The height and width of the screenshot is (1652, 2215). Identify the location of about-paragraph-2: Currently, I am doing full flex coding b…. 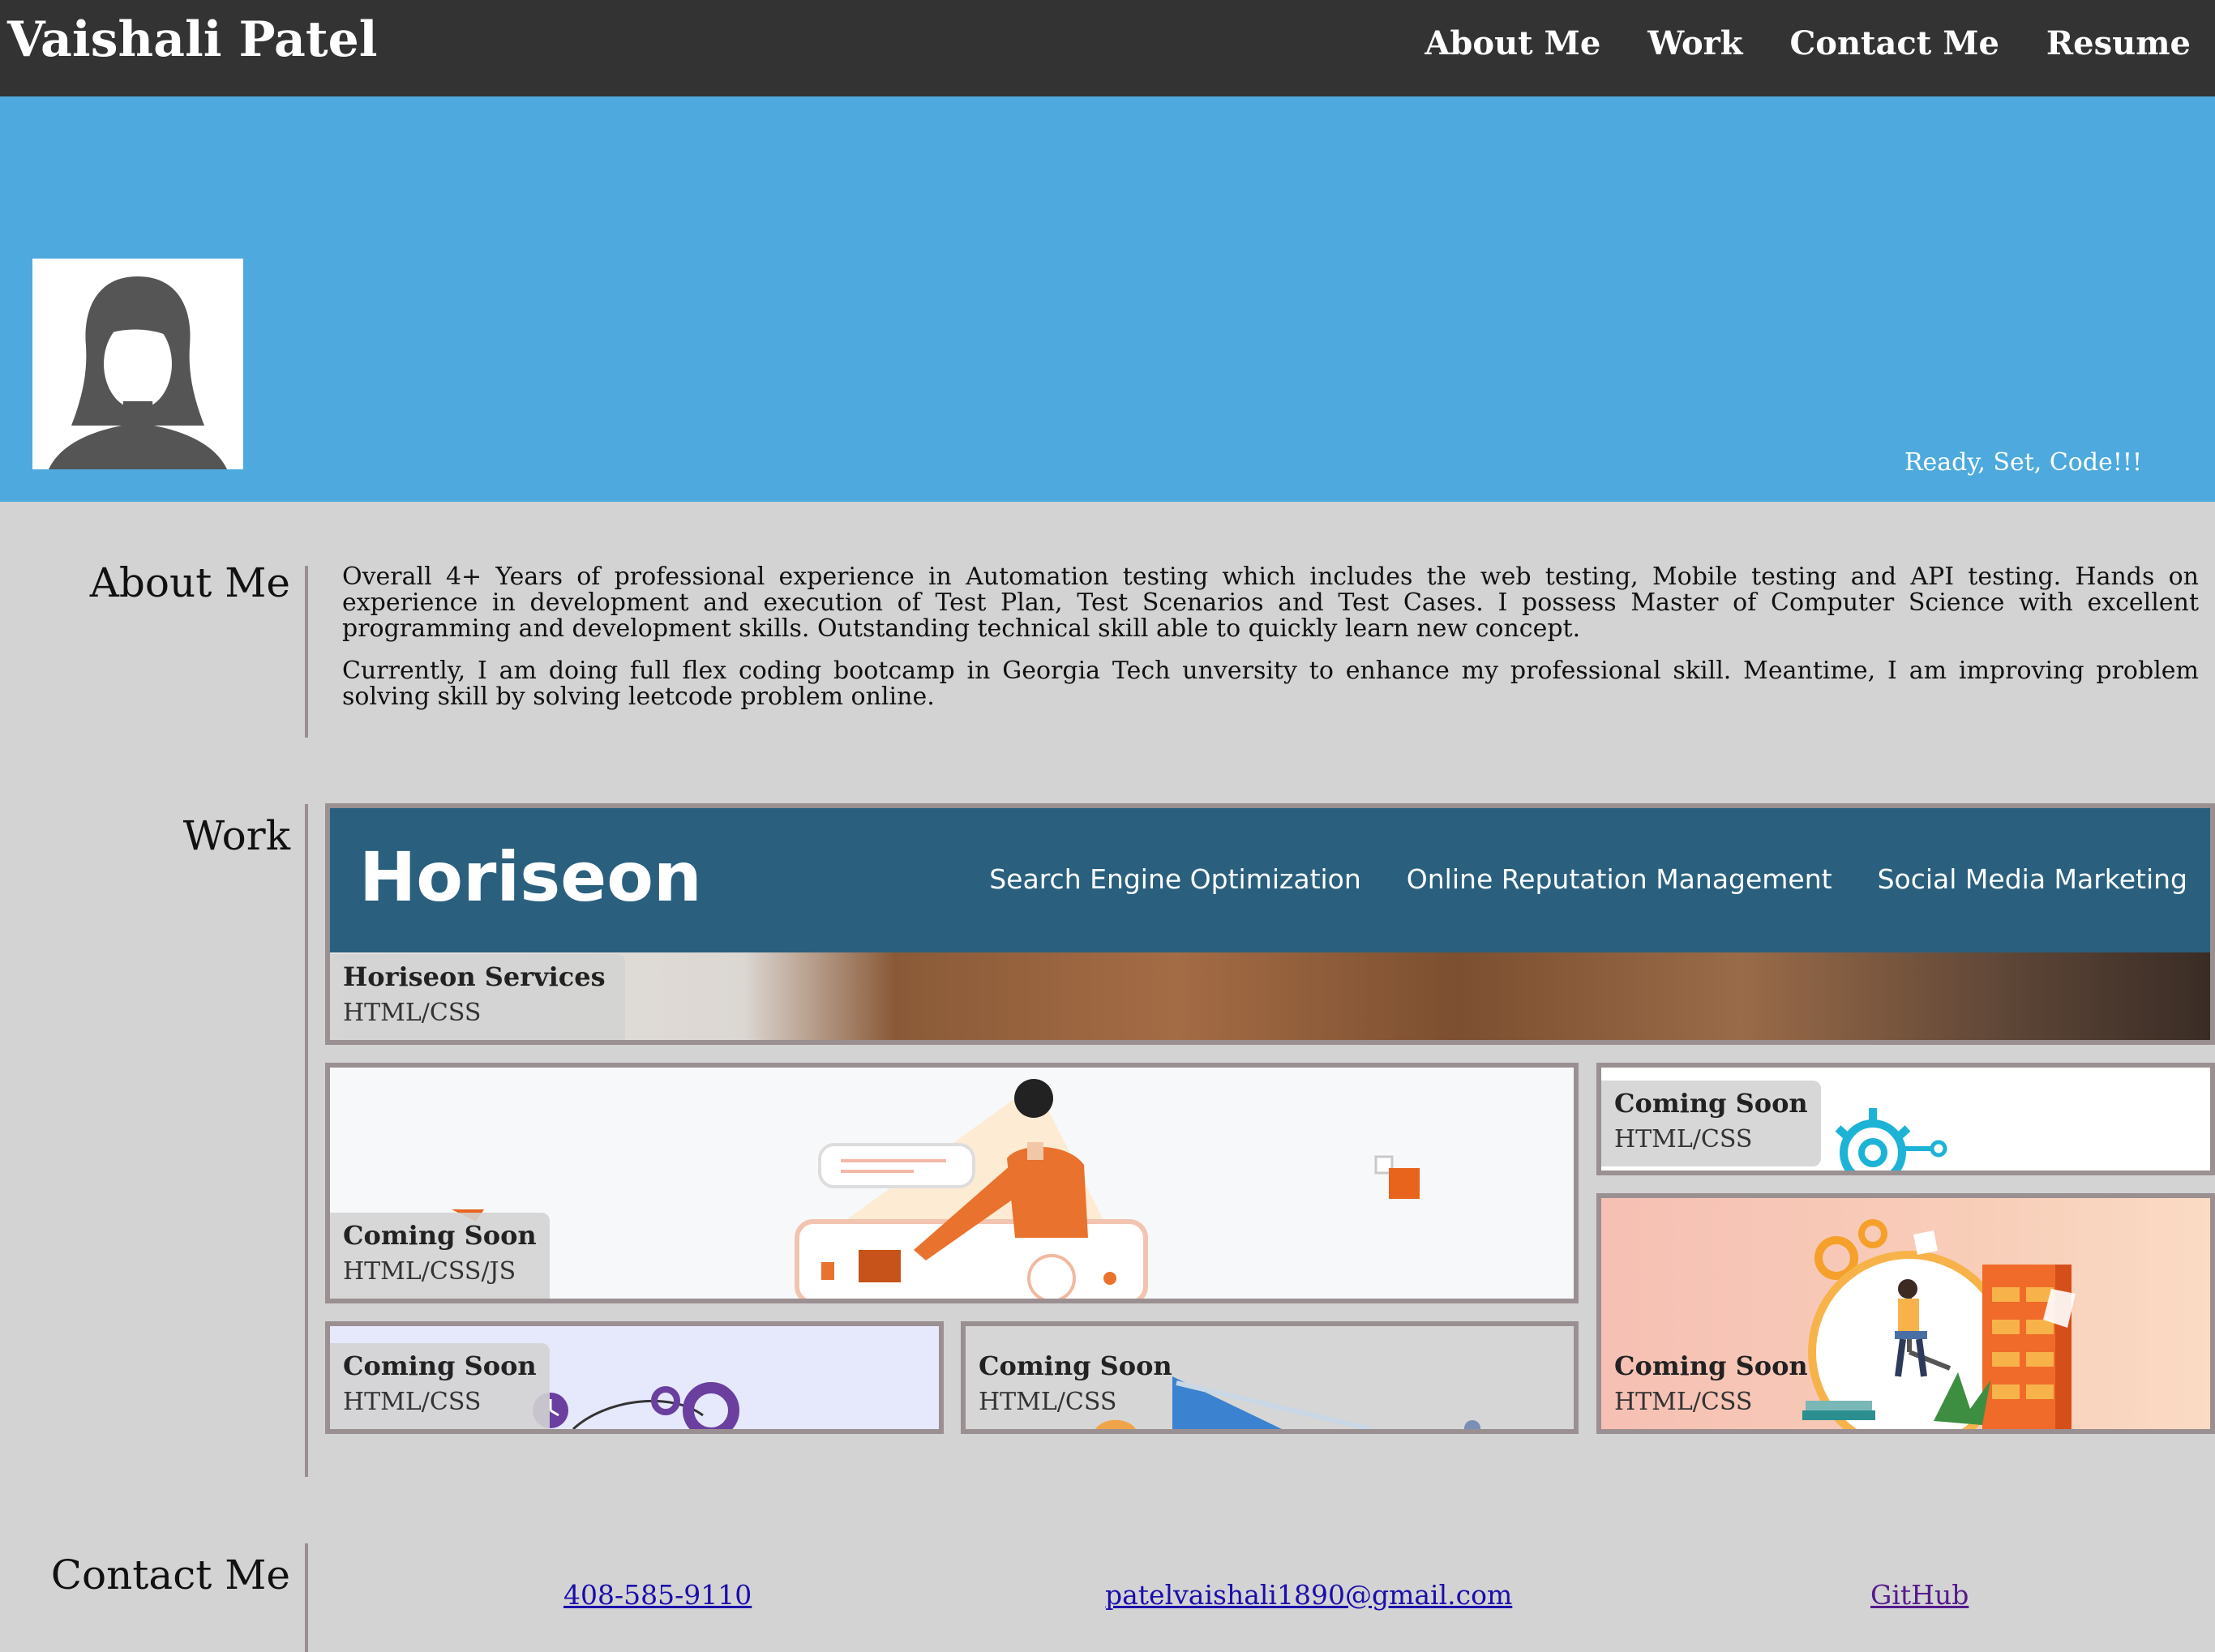
(1270, 684).